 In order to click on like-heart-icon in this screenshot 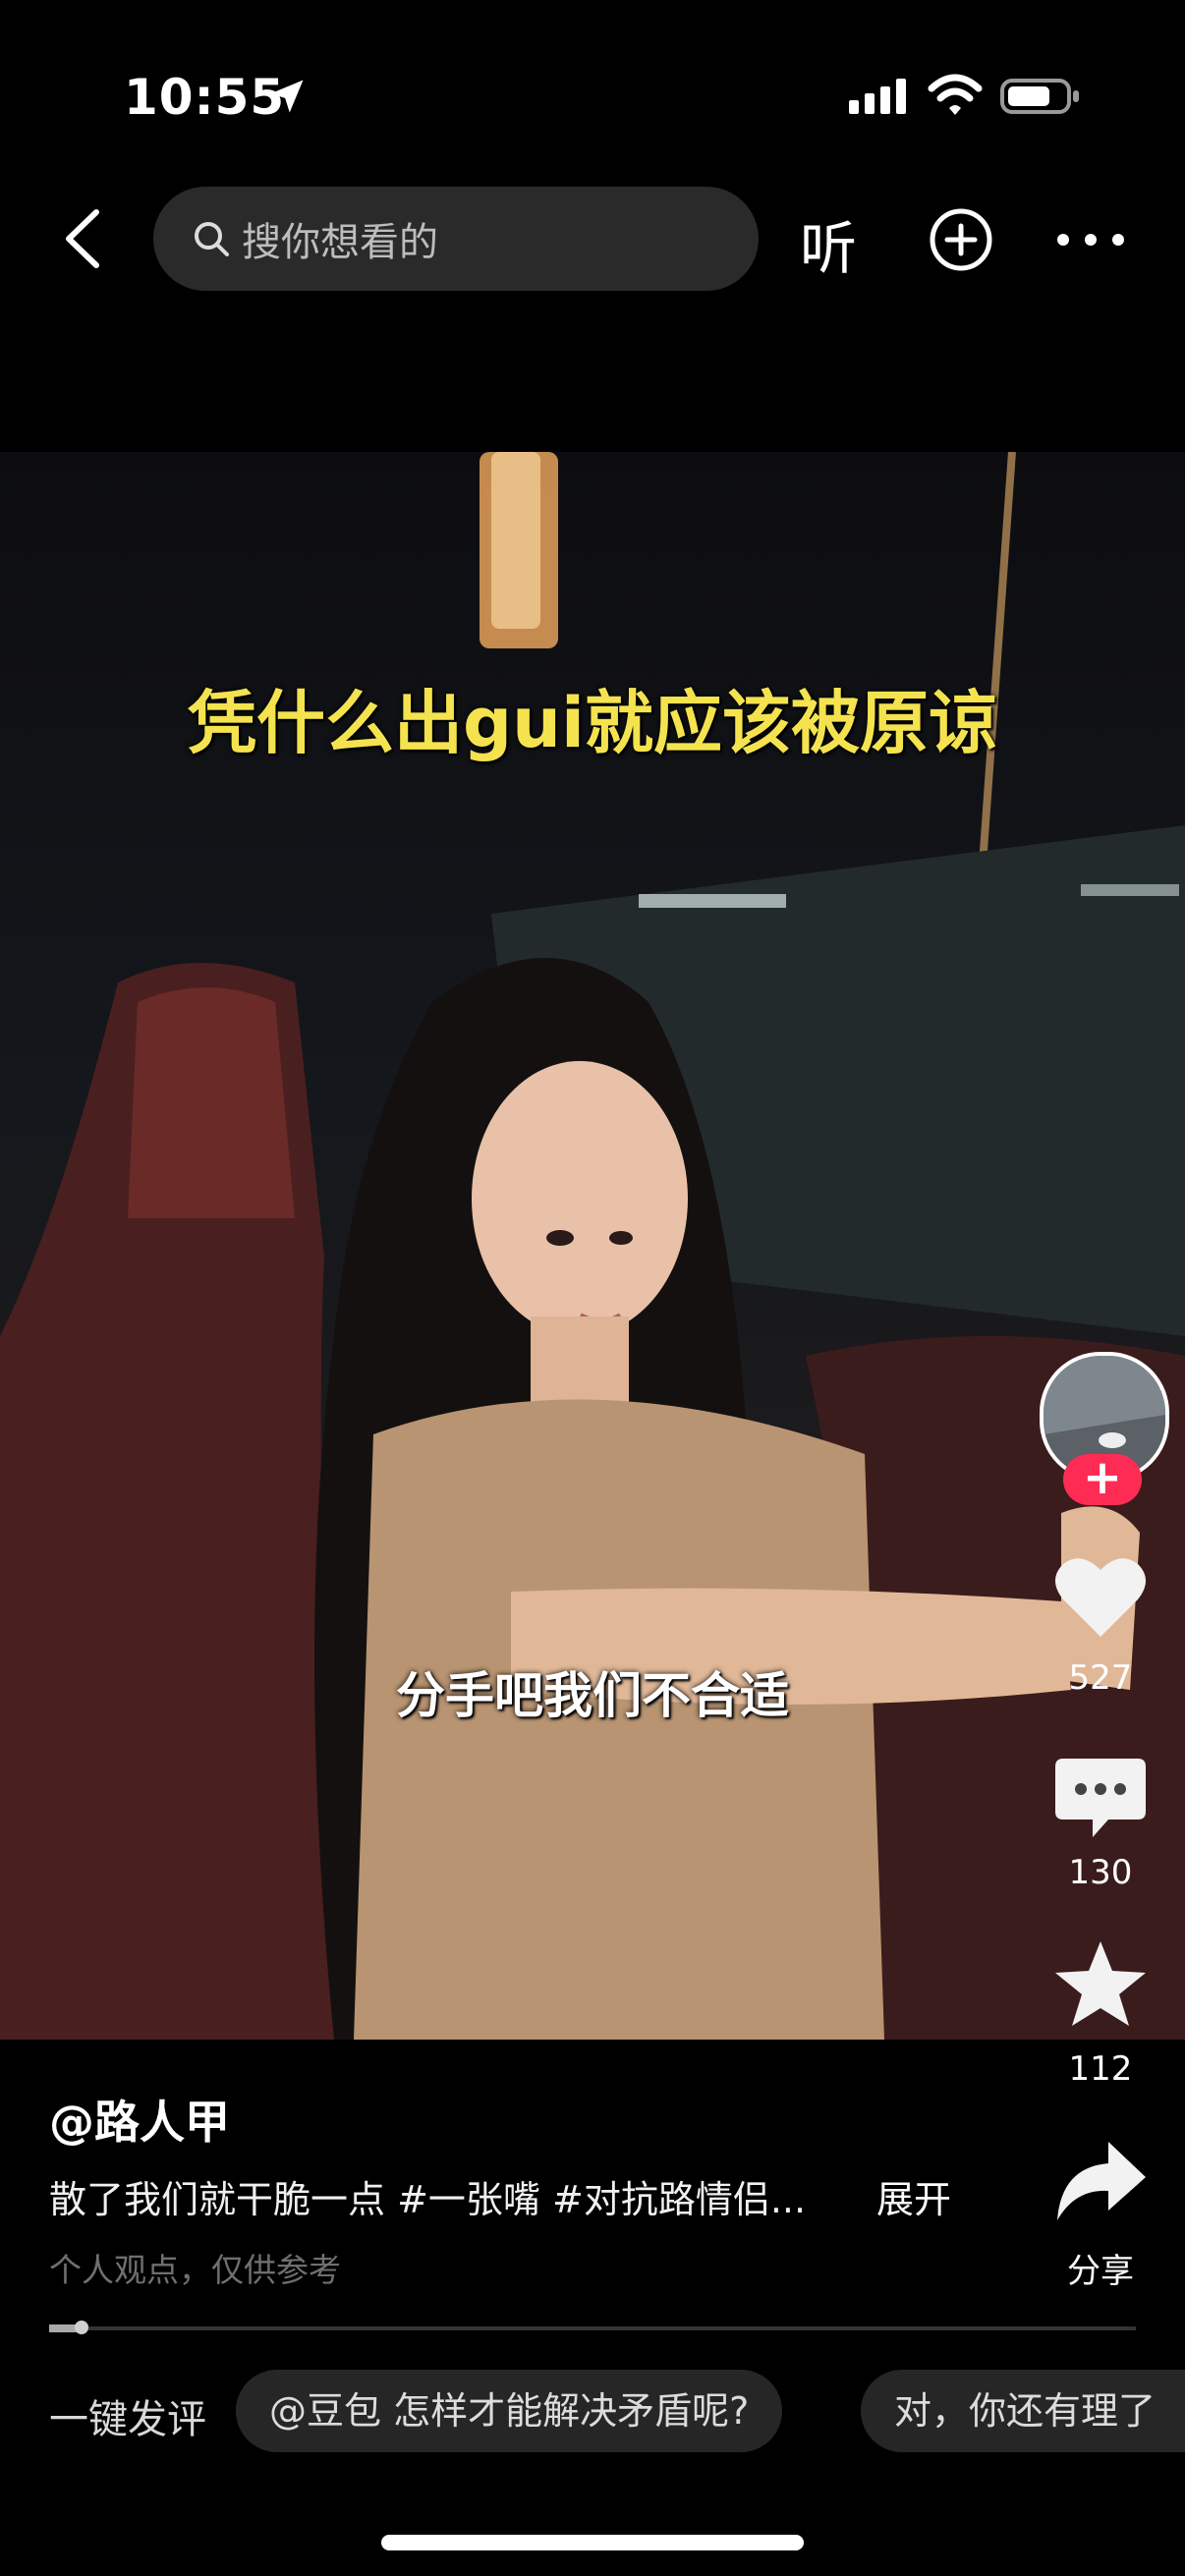, I will do `click(1100, 1596)`.